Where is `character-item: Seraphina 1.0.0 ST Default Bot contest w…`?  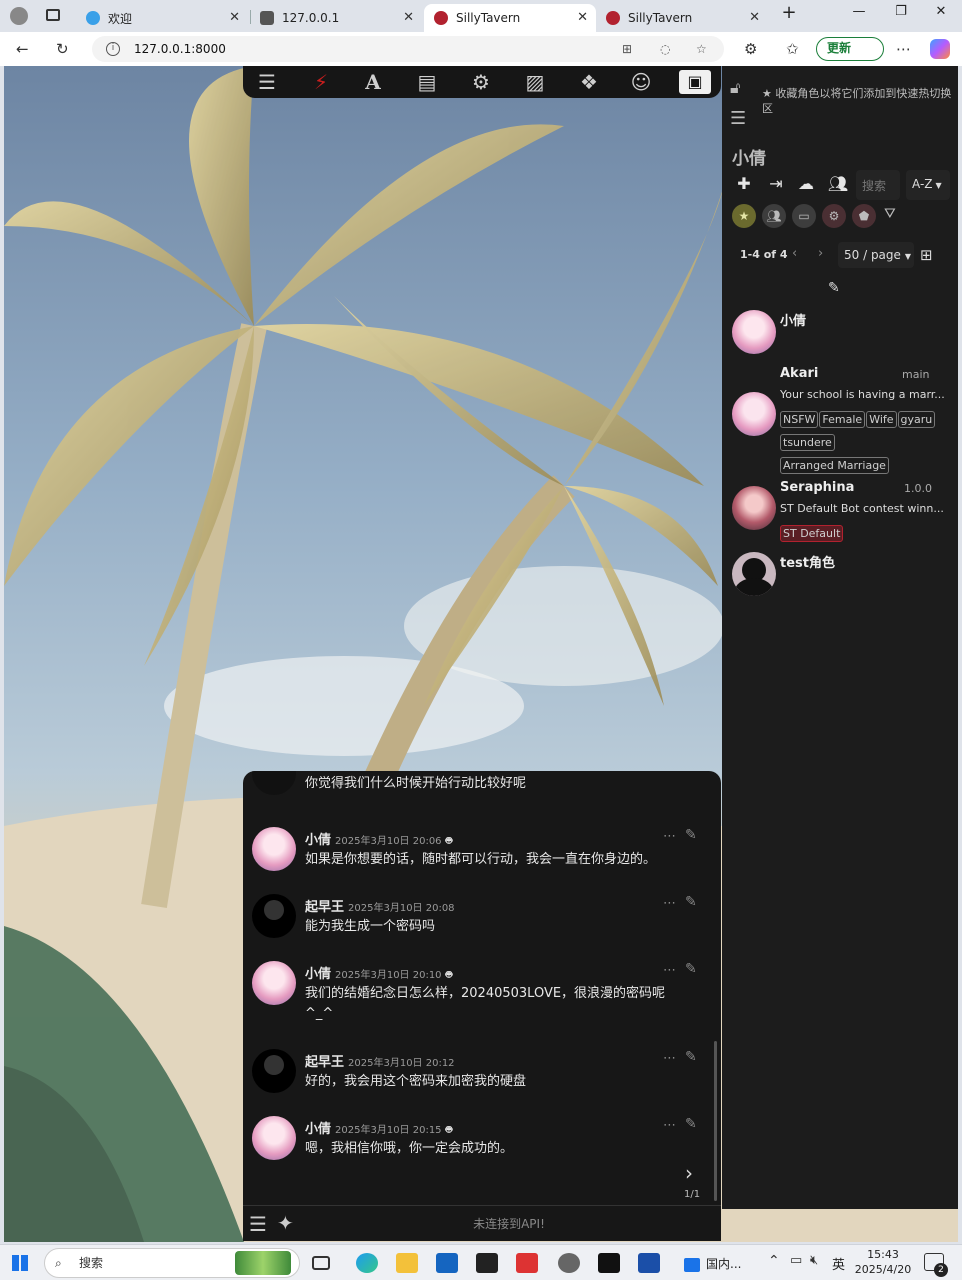
character-item: Seraphina 1.0.0 ST Default Bot contest w… is located at coordinates (840, 513).